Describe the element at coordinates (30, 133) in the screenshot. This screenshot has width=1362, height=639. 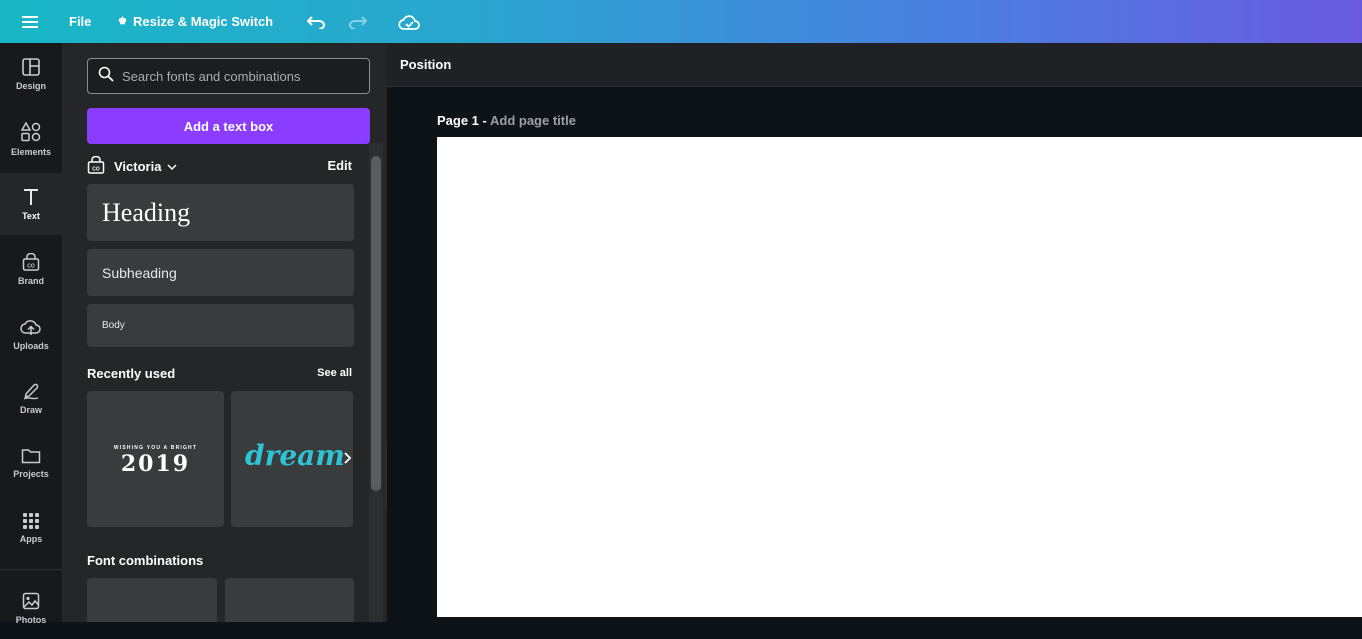
I see `shapes-icon` at that location.